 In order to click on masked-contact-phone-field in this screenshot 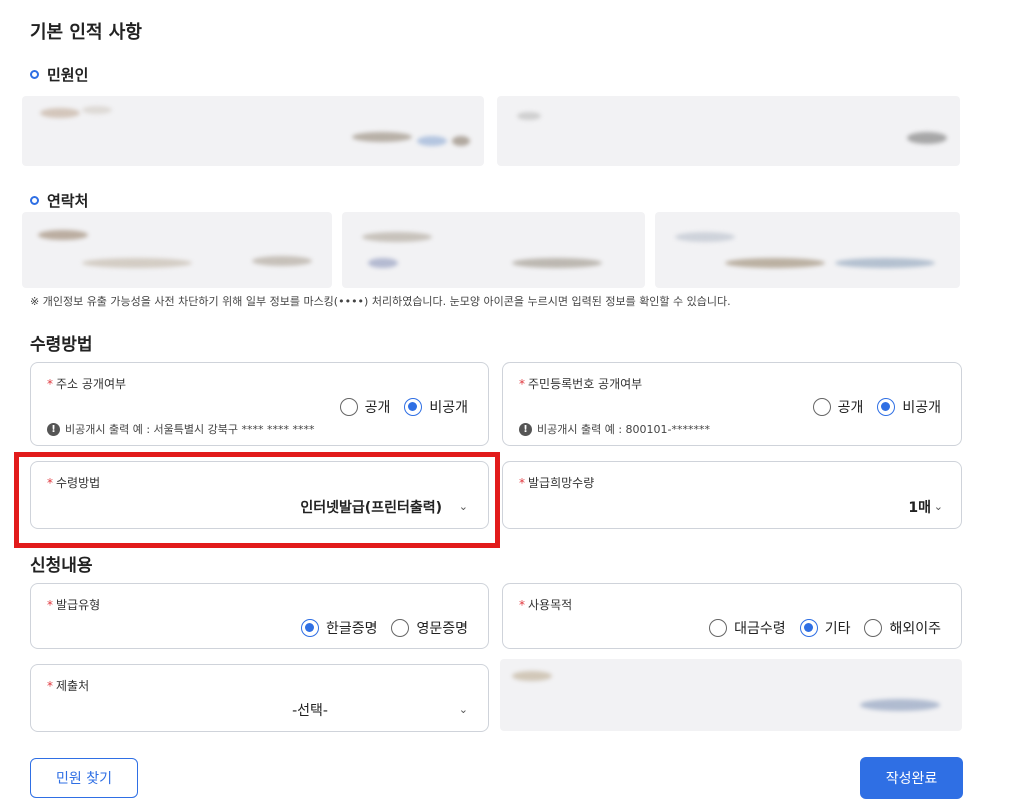, I will do `click(177, 250)`.